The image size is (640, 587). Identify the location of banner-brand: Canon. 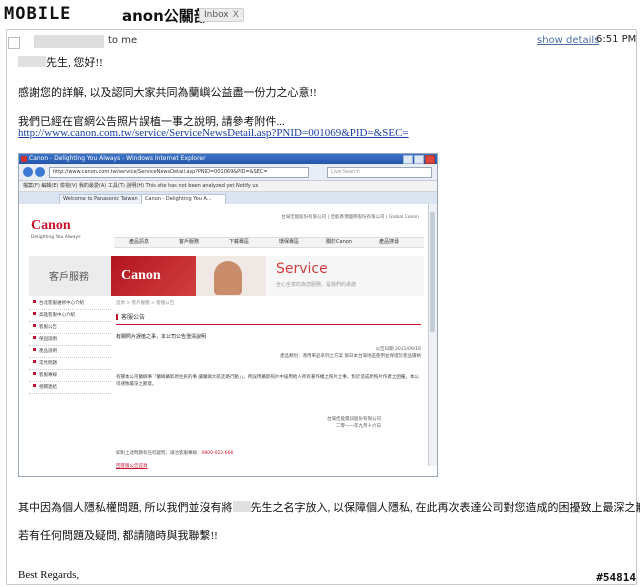
(153, 276).